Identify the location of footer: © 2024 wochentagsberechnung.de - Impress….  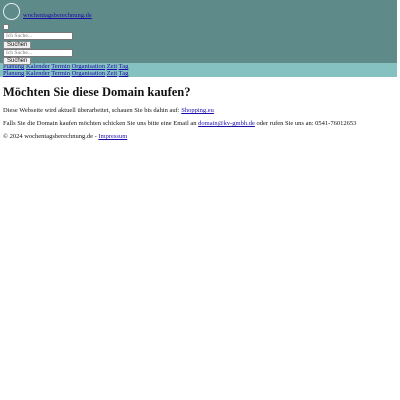
(200, 137).